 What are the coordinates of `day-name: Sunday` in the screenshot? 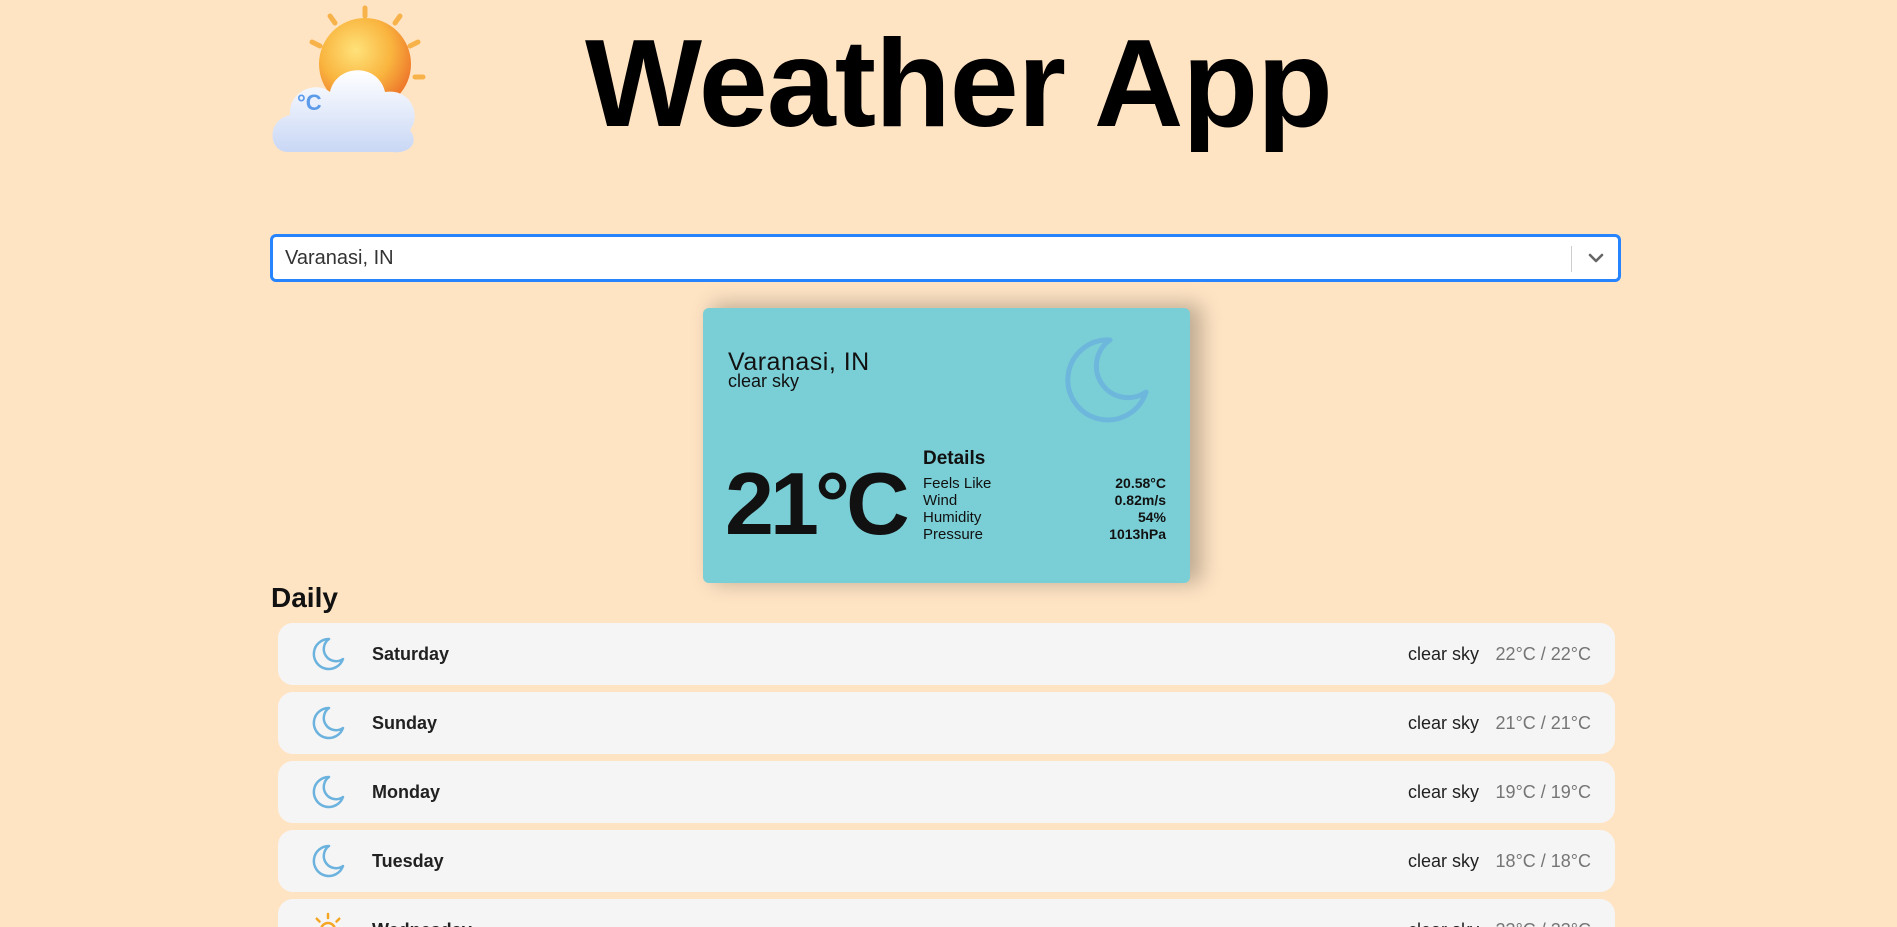 It's located at (405, 723).